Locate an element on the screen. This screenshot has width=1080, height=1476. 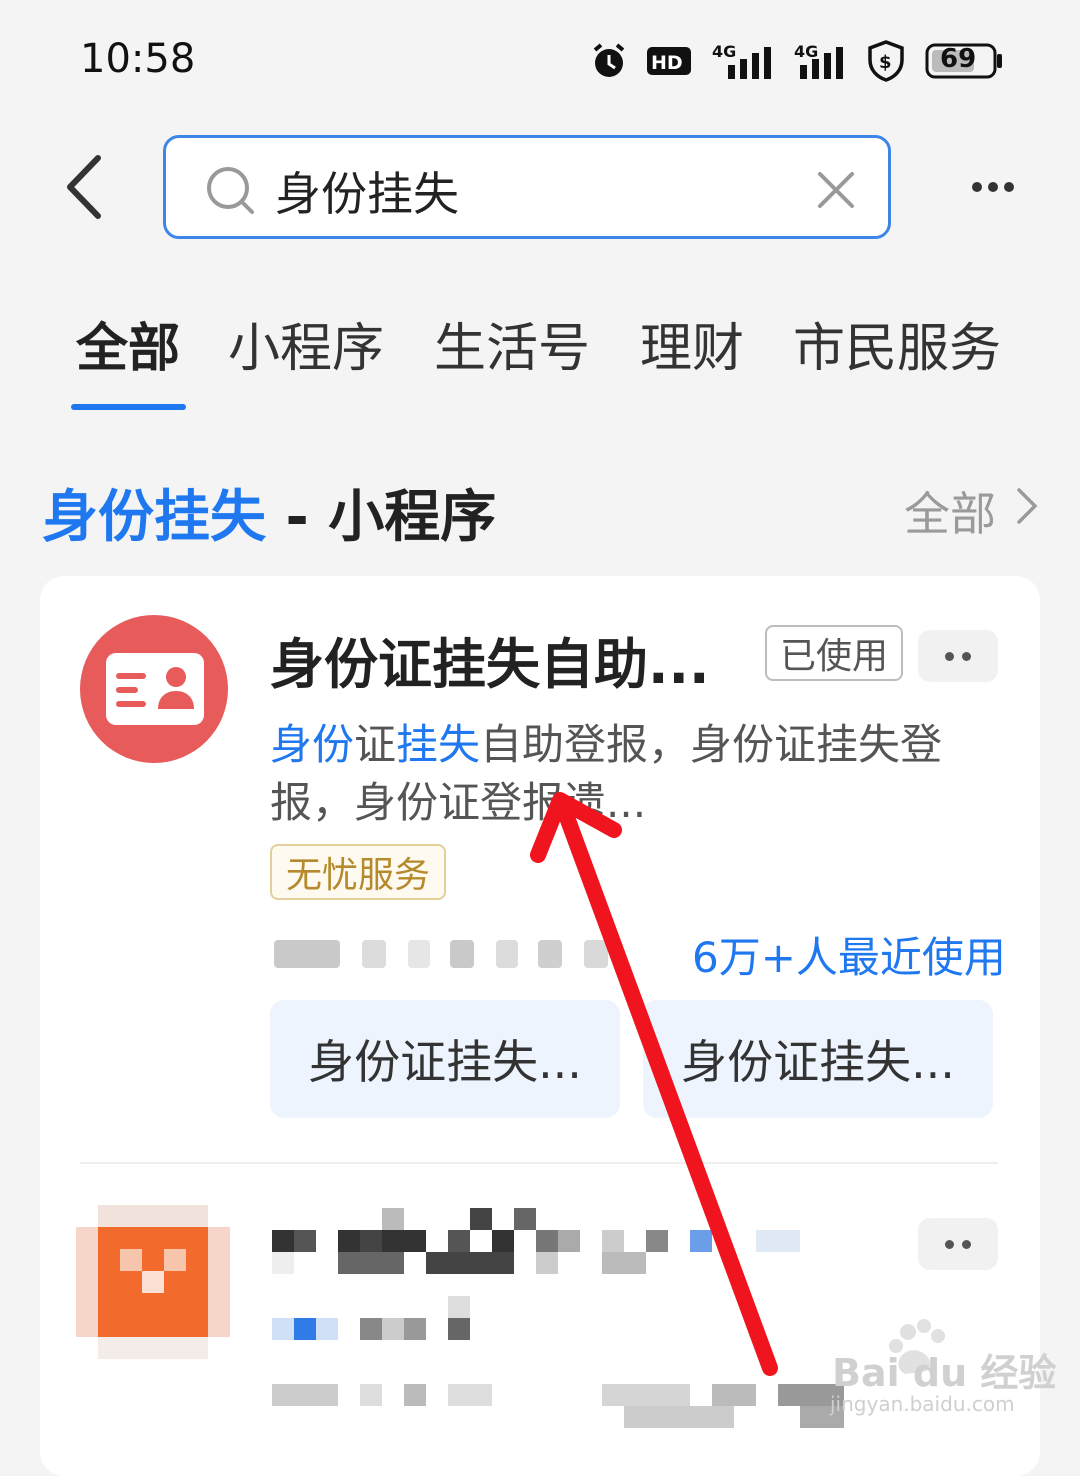
desc-keyword: 挂失 is located at coordinates (438, 744).